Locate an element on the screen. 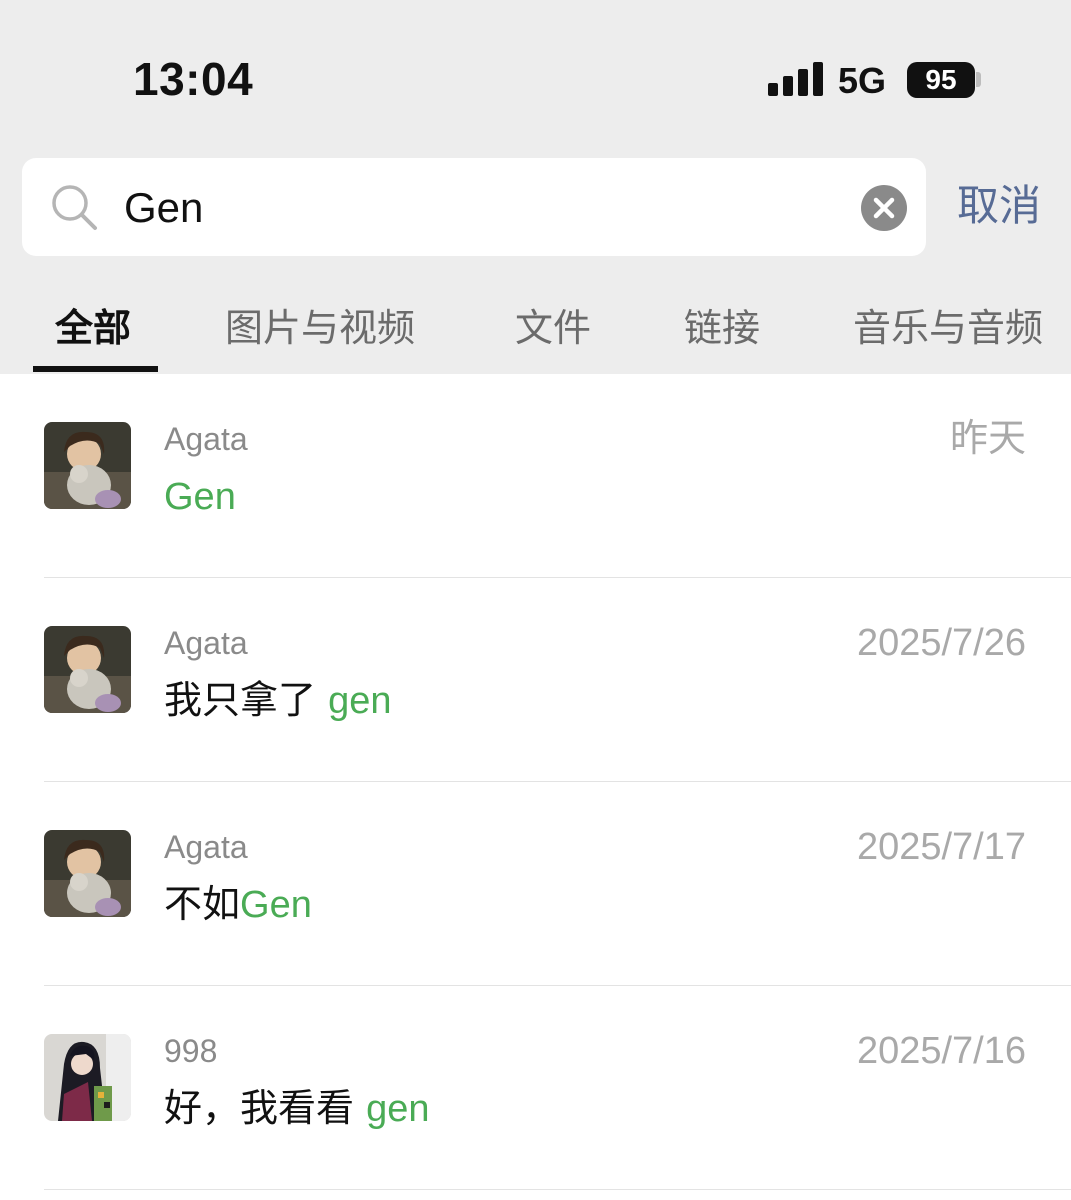 The width and height of the screenshot is (1071, 1200). message-snippet: 不如Gen is located at coordinates (238, 904).